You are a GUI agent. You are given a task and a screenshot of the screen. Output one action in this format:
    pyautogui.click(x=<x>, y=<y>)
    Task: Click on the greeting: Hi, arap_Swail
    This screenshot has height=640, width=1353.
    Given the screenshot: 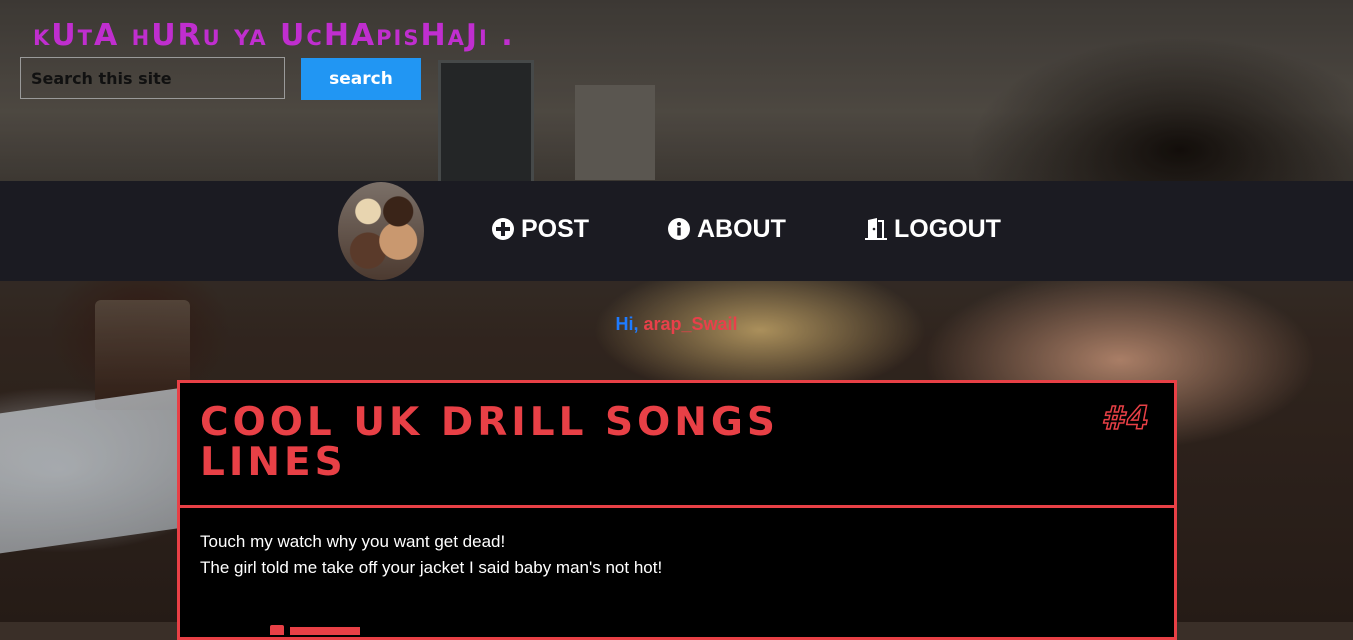 What is the action you would take?
    pyautogui.click(x=676, y=324)
    